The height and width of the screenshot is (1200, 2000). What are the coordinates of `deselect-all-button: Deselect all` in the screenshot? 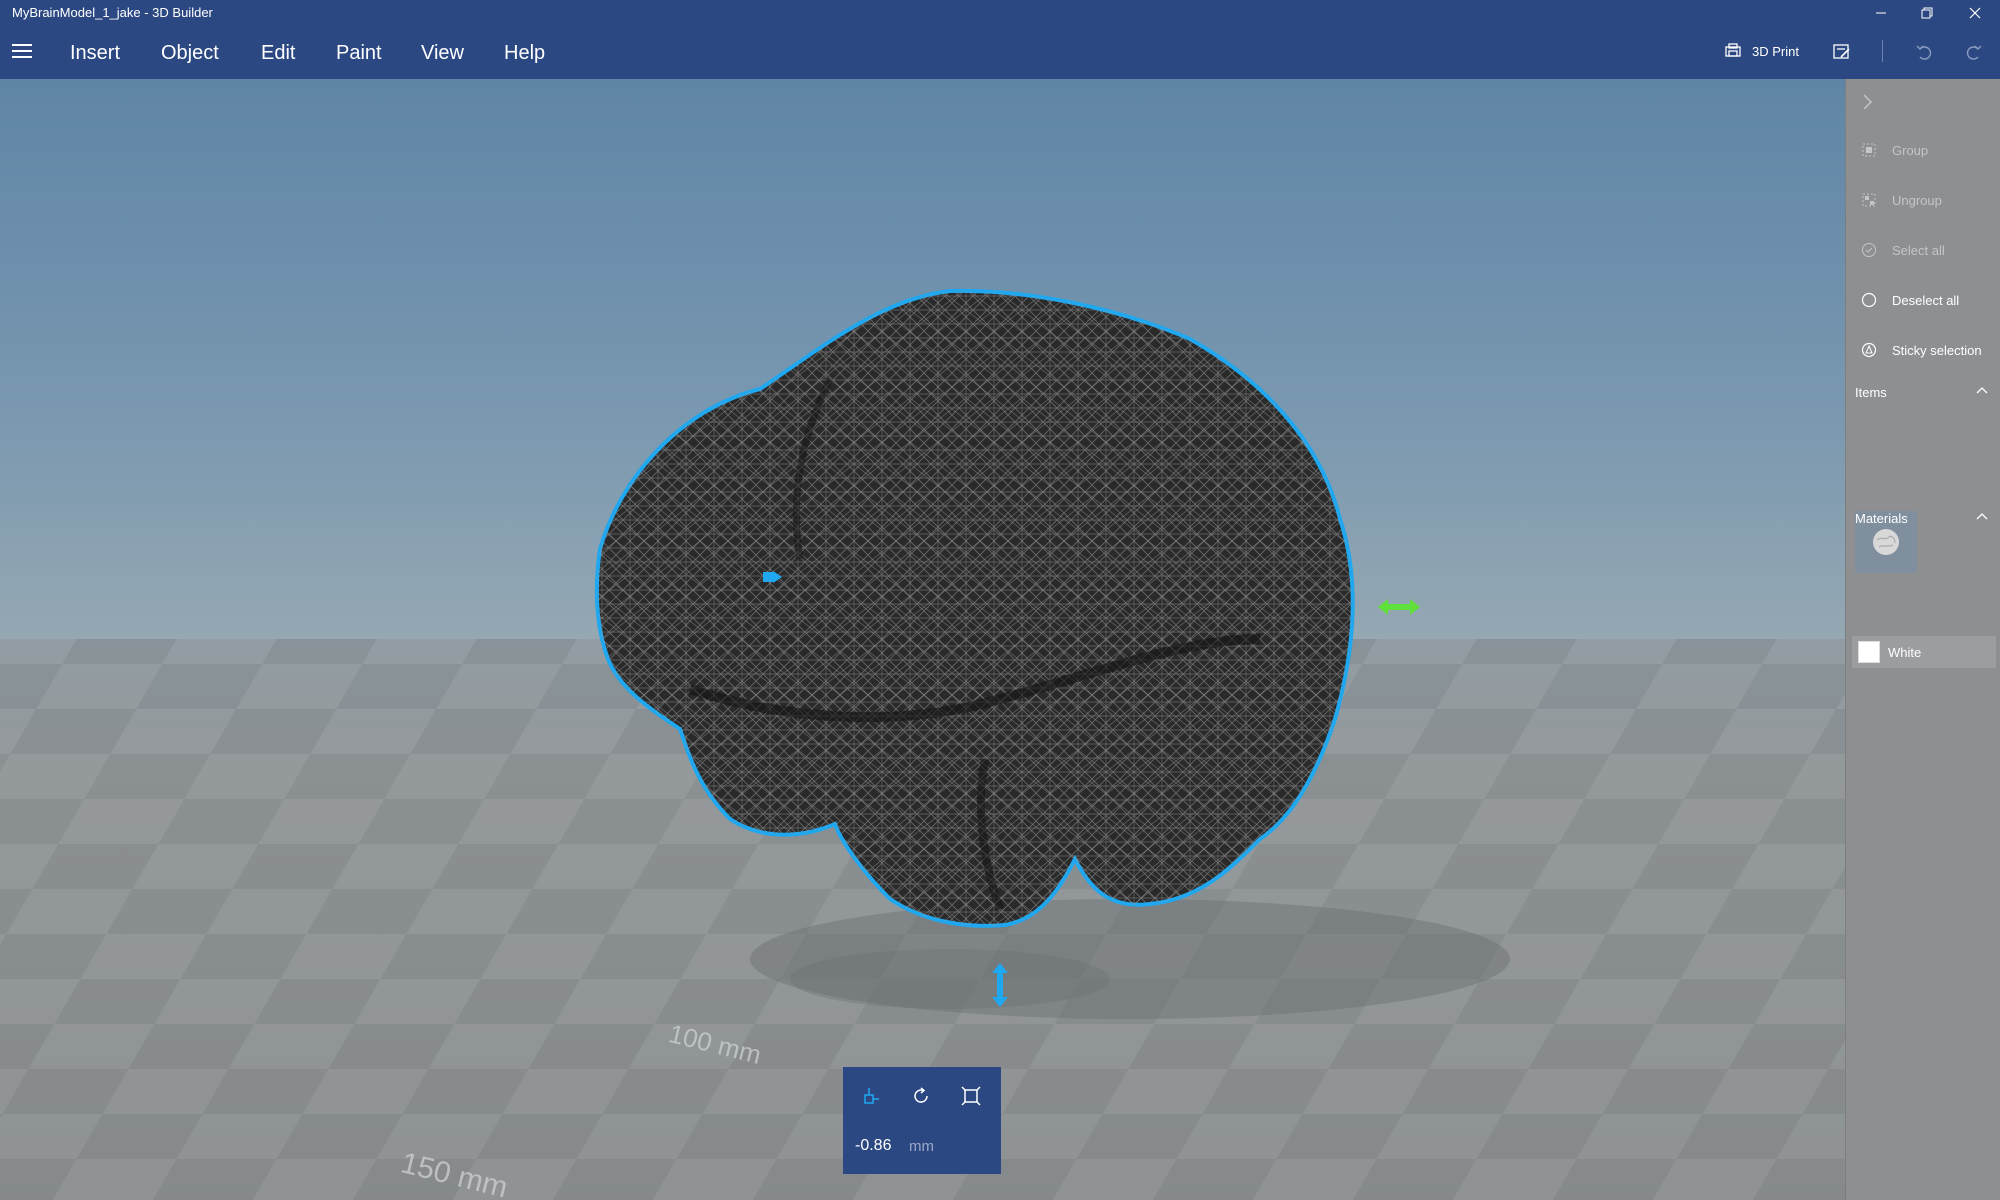 It's located at (1923, 300).